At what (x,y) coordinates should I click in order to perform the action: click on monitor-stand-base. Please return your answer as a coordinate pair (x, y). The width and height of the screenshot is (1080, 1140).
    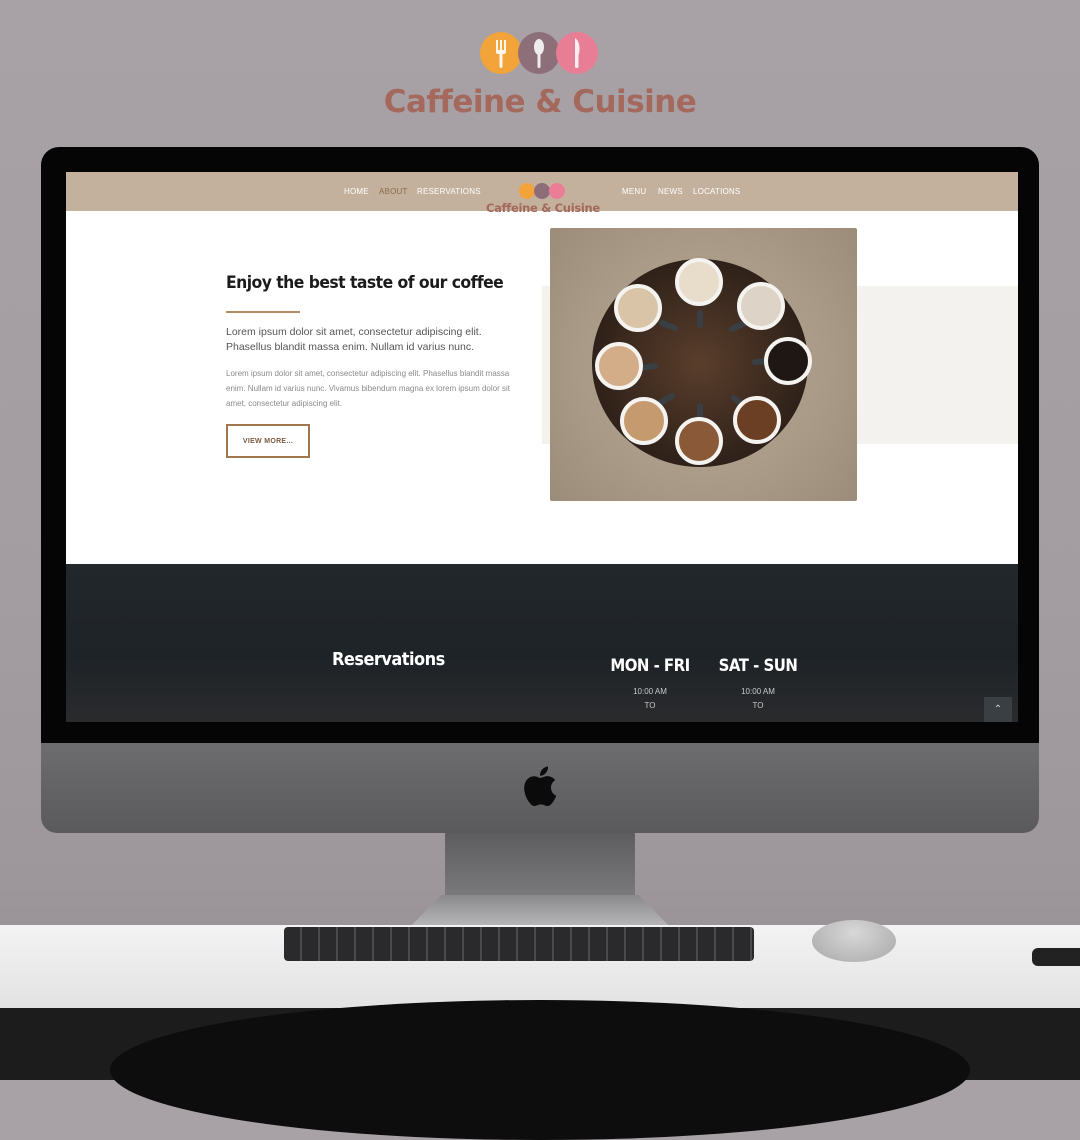
    Looking at the image, I should click on (540, 911).